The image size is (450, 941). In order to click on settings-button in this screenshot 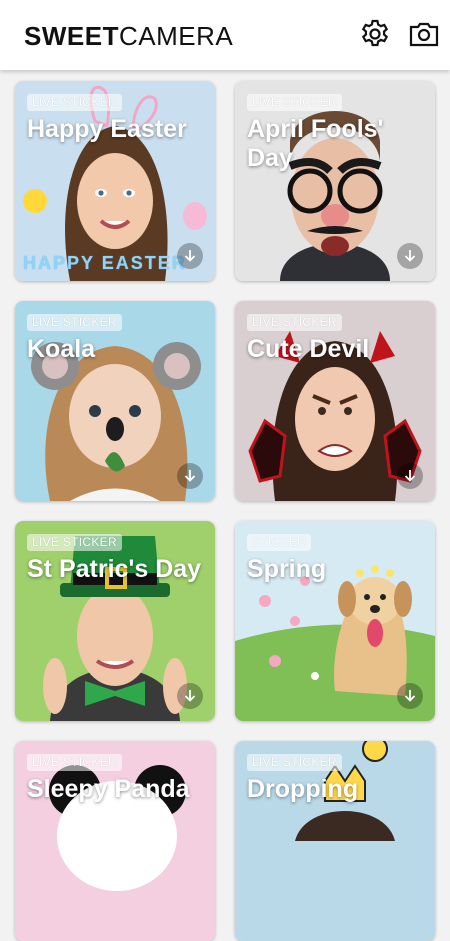, I will do `click(375, 34)`.